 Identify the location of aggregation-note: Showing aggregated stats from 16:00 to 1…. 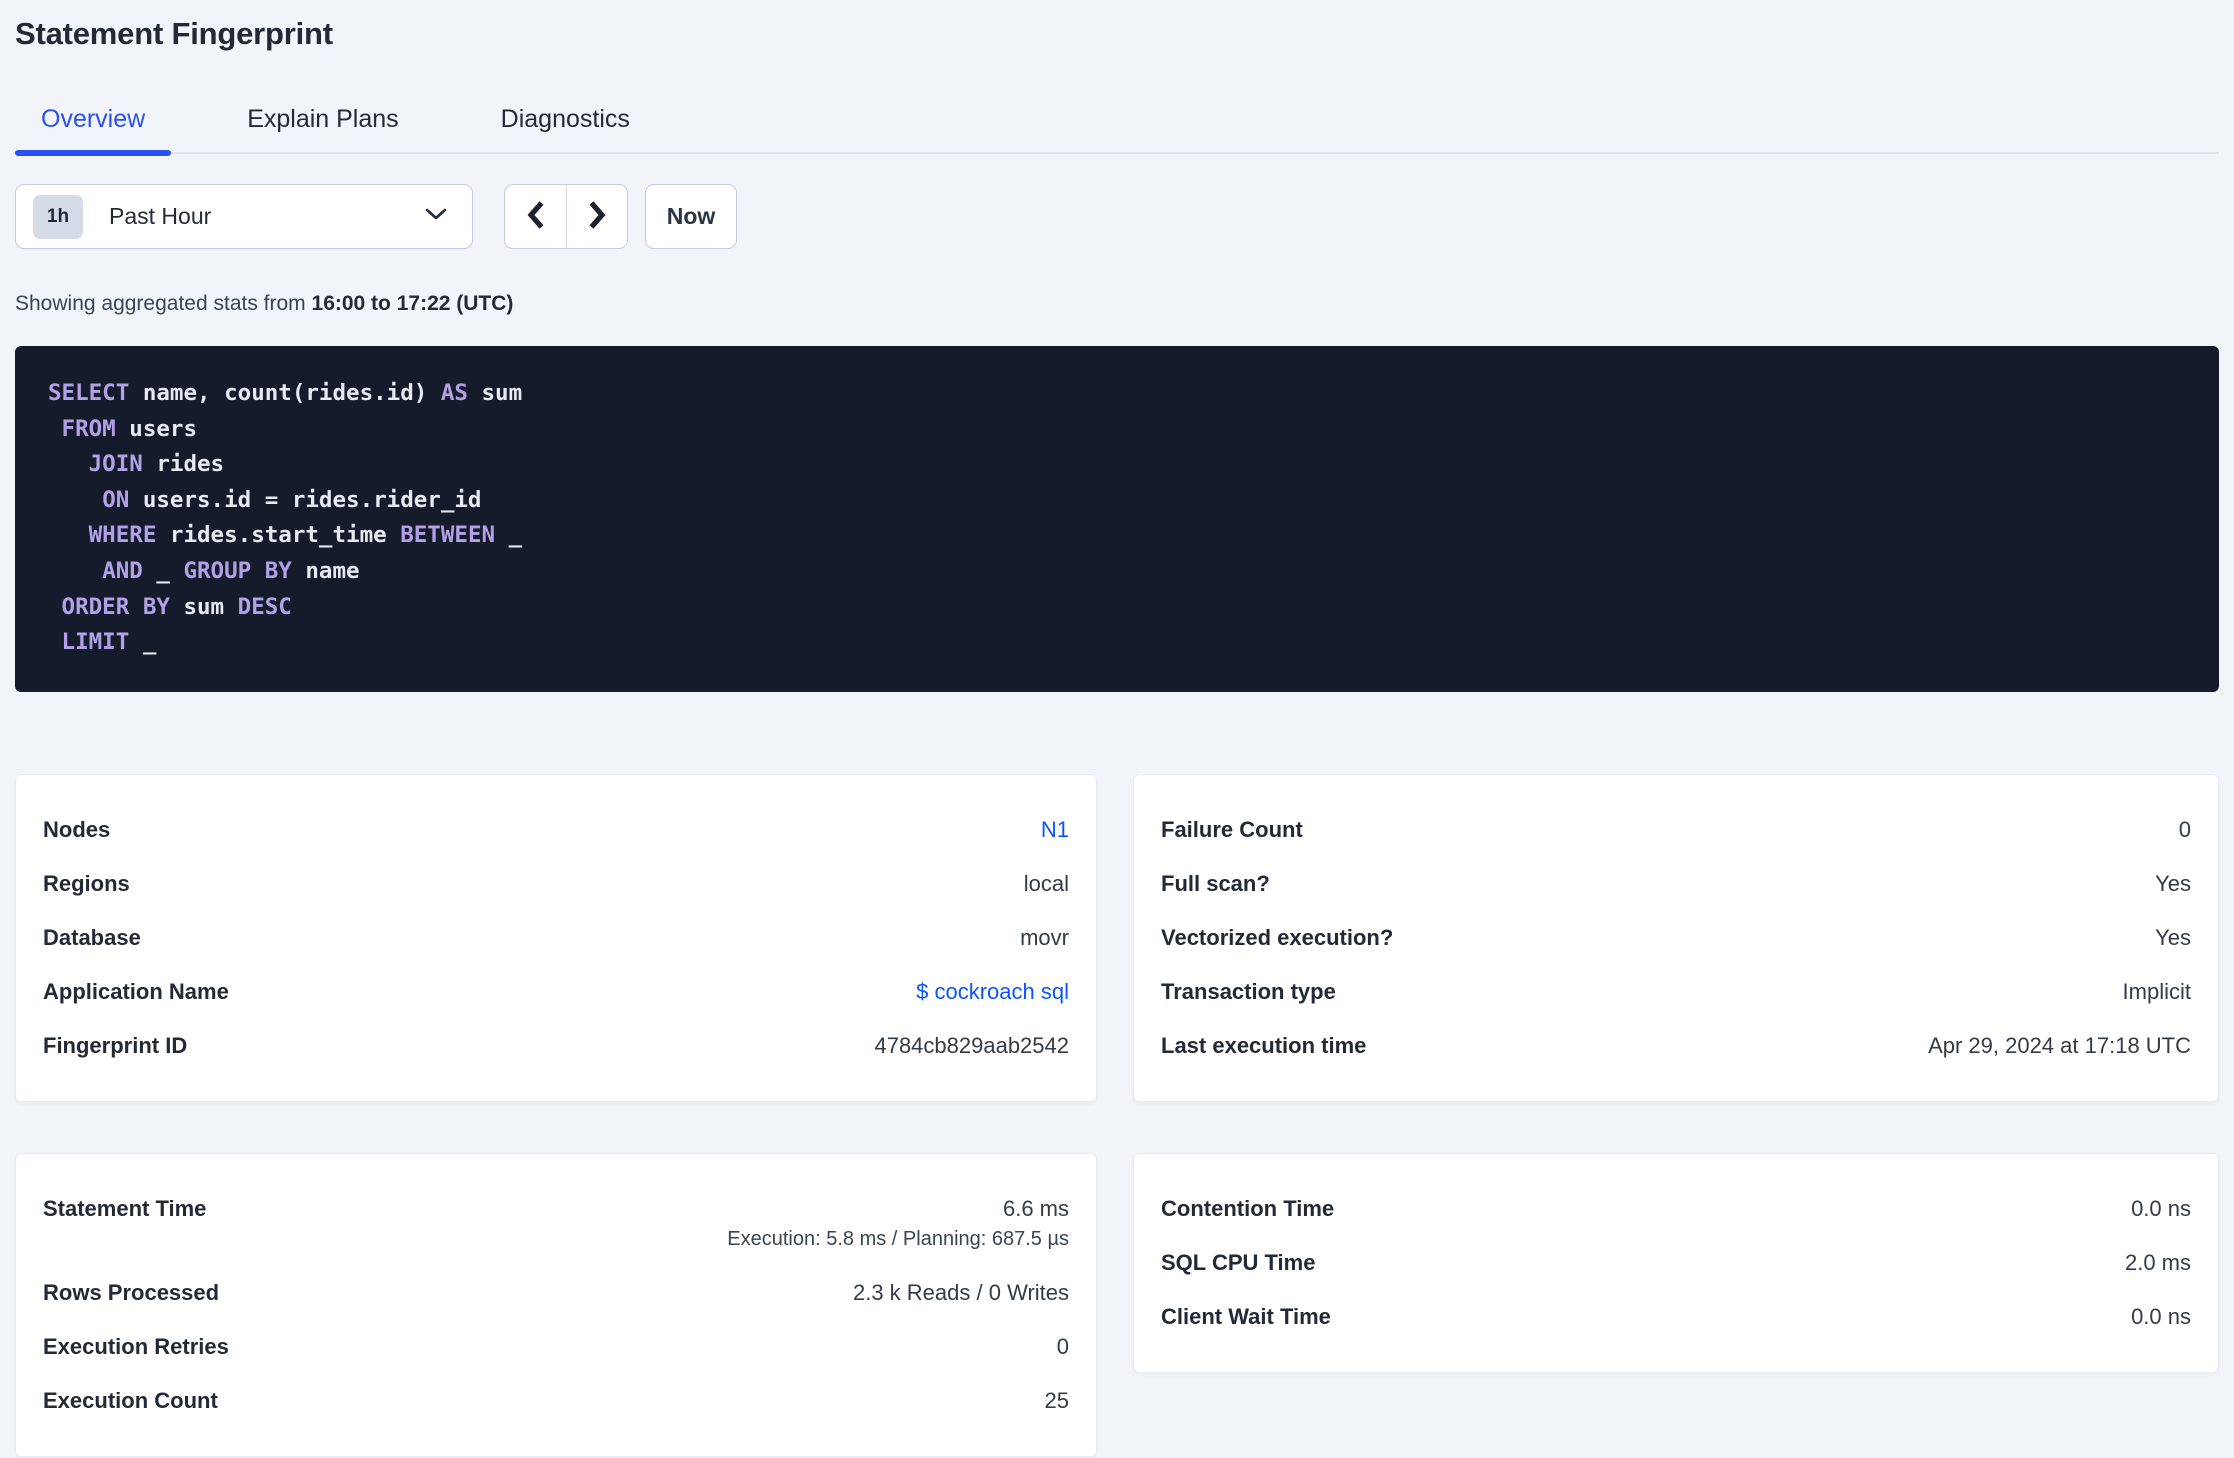
(1117, 304).